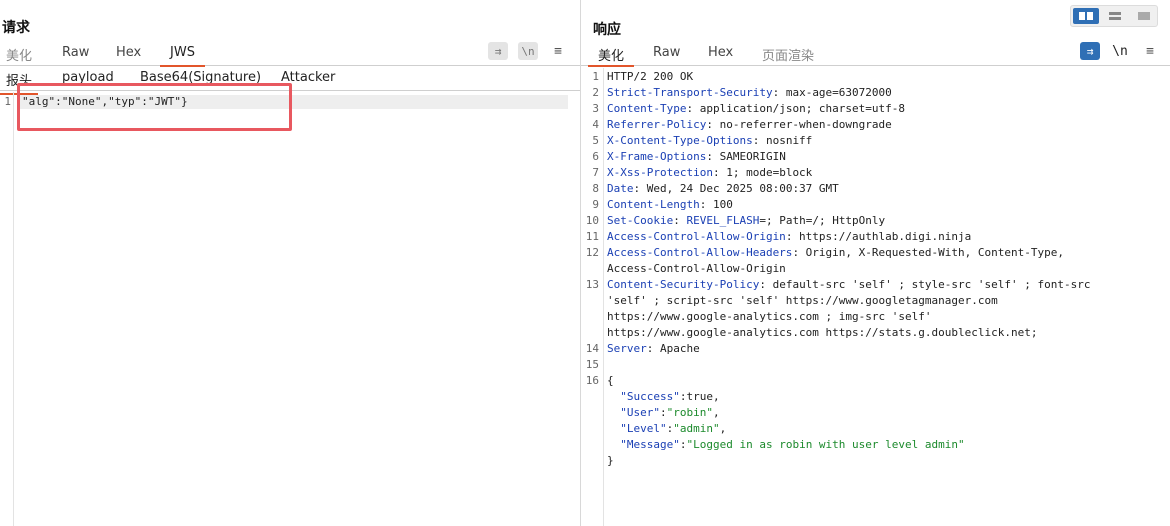  What do you see at coordinates (680, 140) in the screenshot?
I see `header-name: X-Content-Type-Options` at bounding box center [680, 140].